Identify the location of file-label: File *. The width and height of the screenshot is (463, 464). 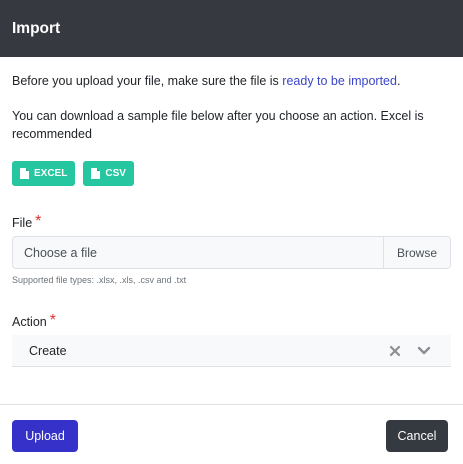
(231, 222).